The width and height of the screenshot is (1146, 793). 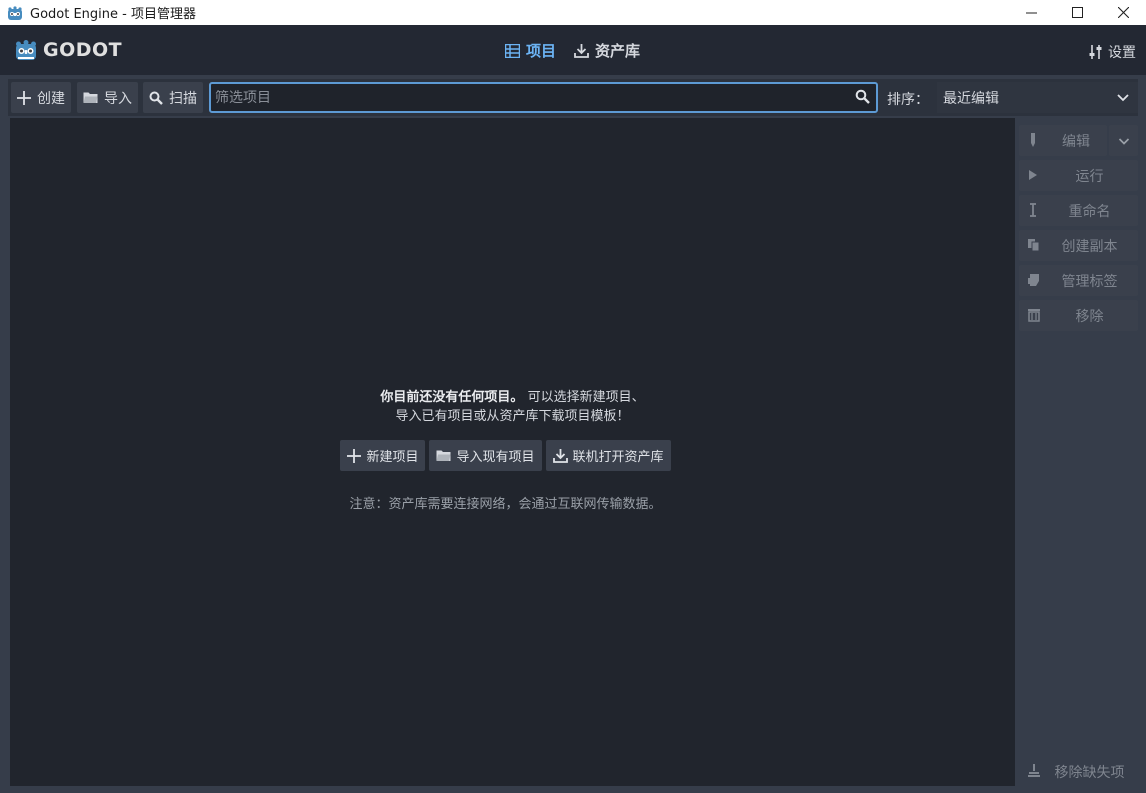 I want to click on import-button: 导入, so click(x=107, y=97).